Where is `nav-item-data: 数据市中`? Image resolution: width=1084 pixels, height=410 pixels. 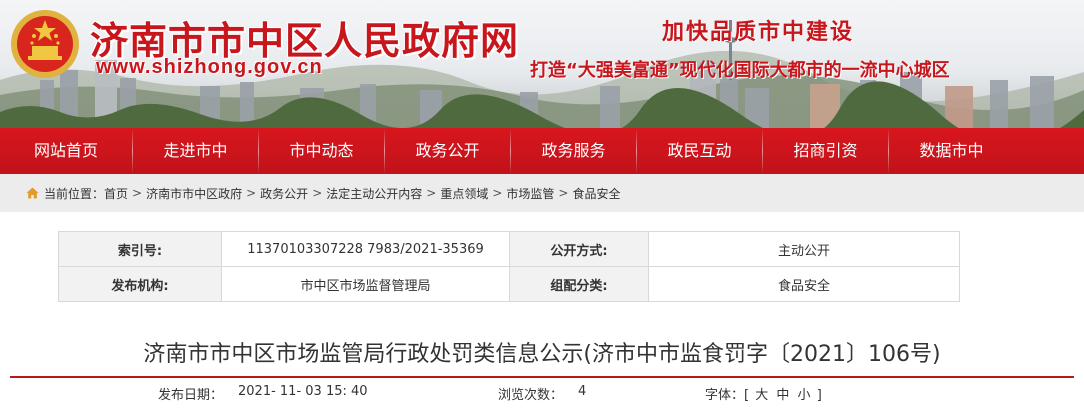 nav-item-data: 数据市中 is located at coordinates (951, 151).